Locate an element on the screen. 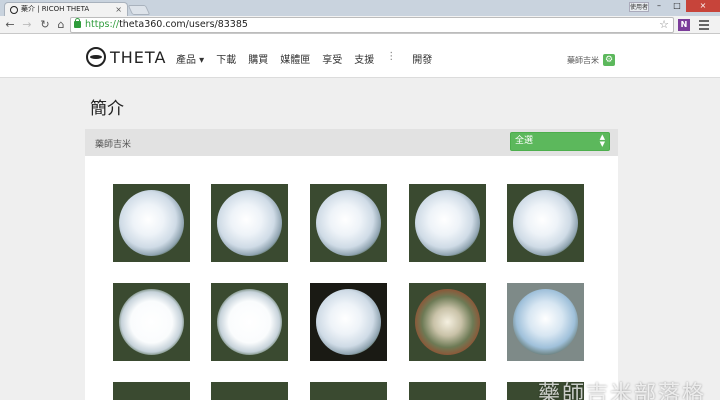 The height and width of the screenshot is (400, 720). lock-icon is located at coordinates (77, 23).